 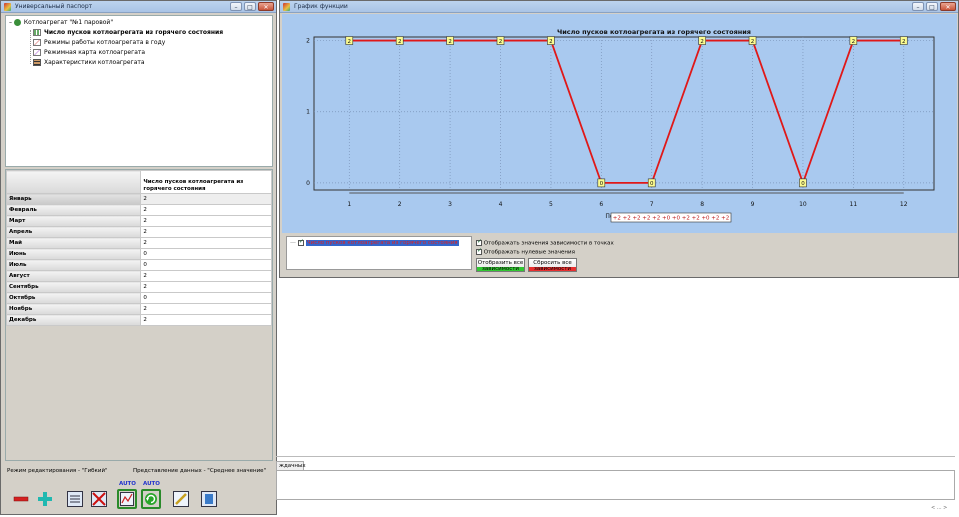 I want to click on table-row: Сентябрь 2, so click(x=138, y=287).